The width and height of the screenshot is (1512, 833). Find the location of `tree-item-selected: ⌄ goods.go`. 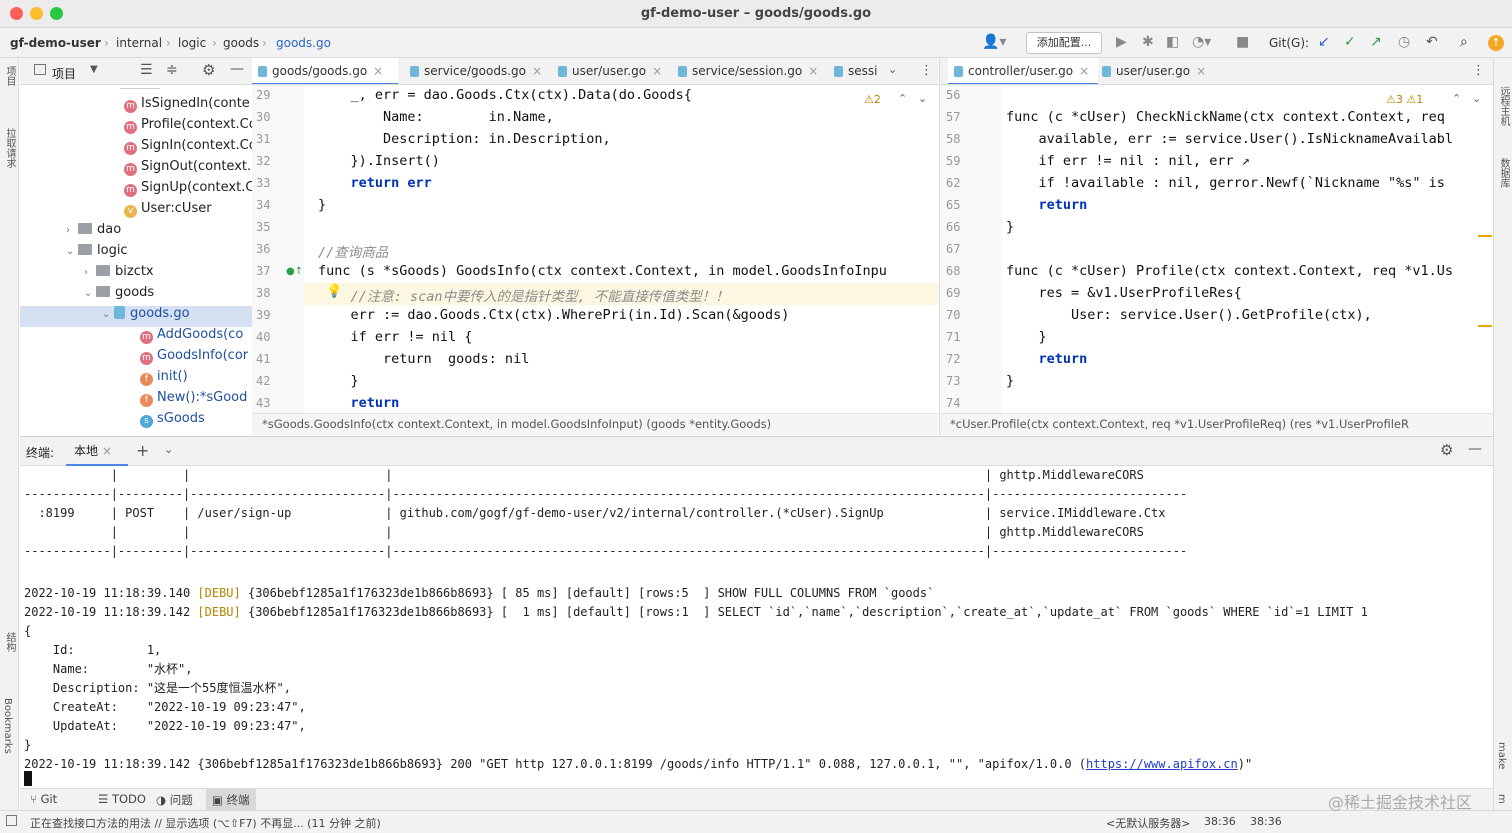

tree-item-selected: ⌄ goods.go is located at coordinates (136, 316).